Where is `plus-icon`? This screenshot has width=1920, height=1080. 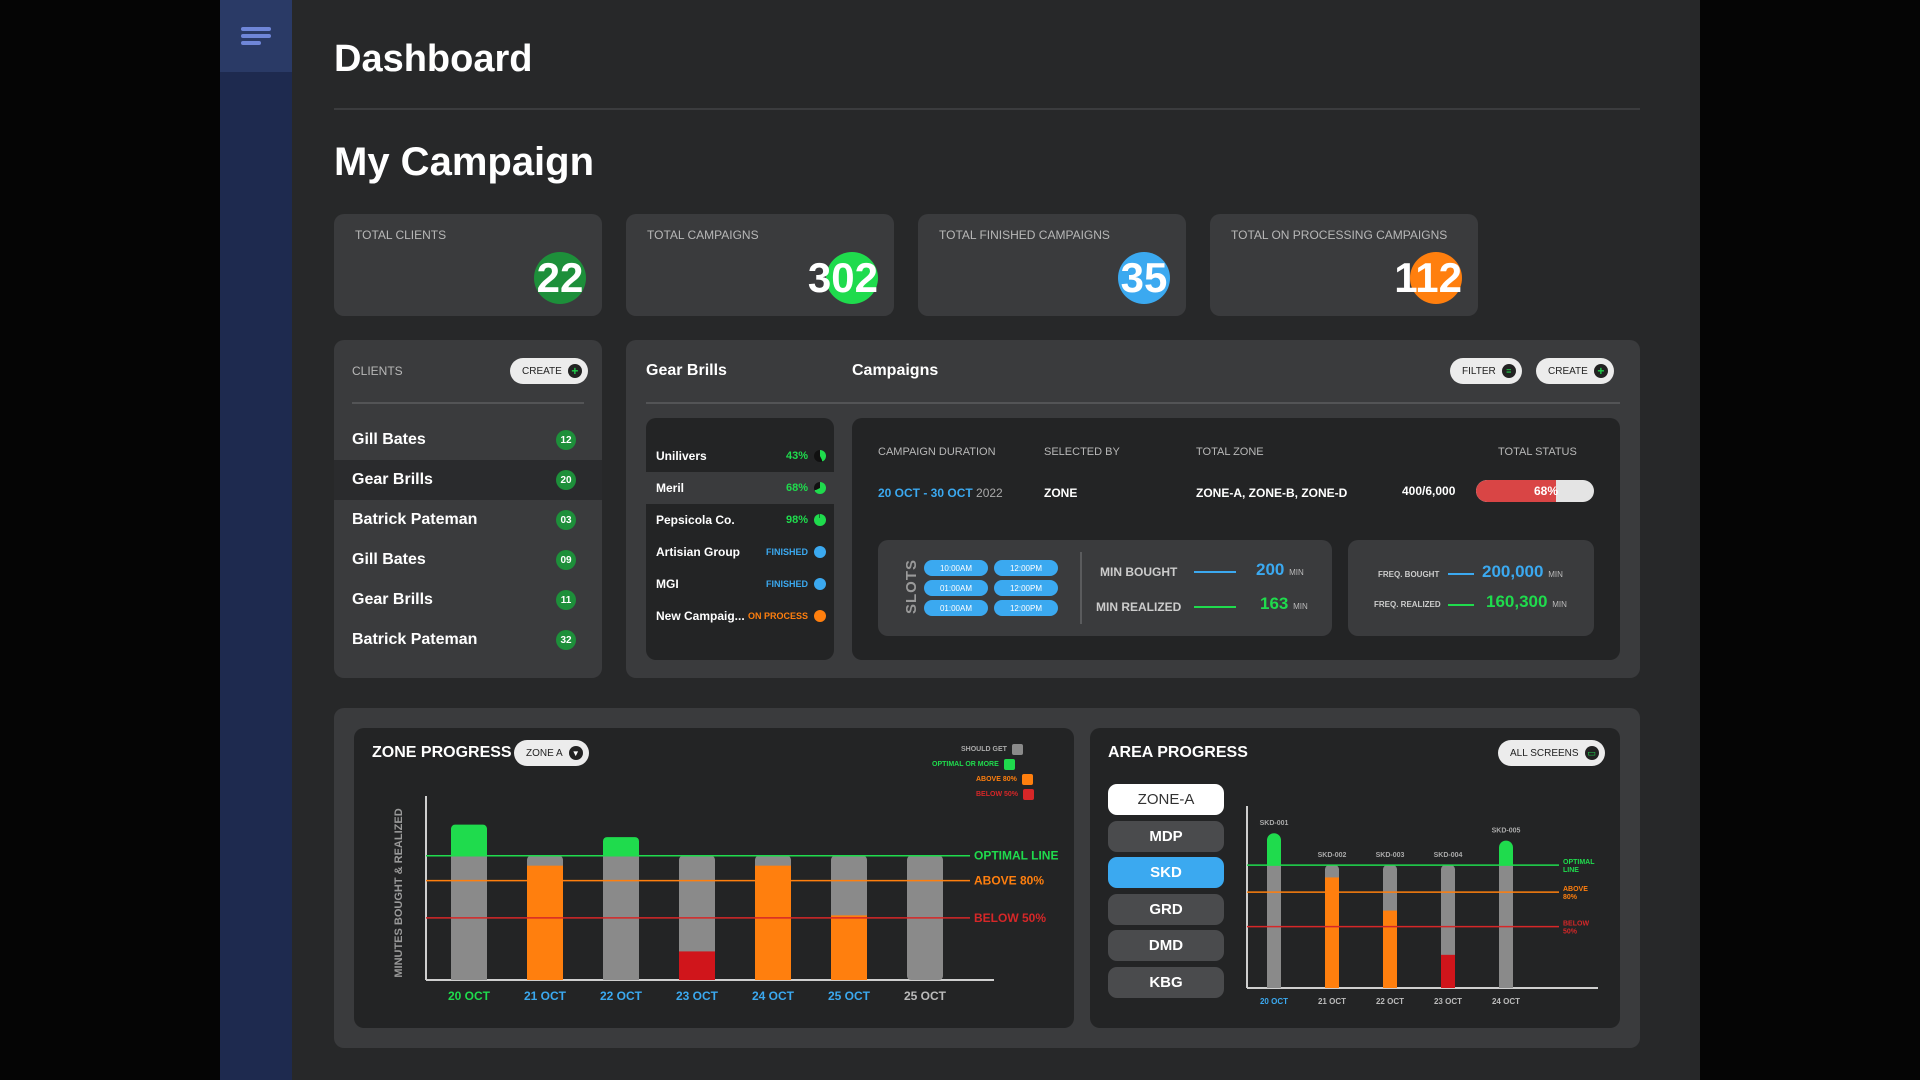 plus-icon is located at coordinates (1600, 371).